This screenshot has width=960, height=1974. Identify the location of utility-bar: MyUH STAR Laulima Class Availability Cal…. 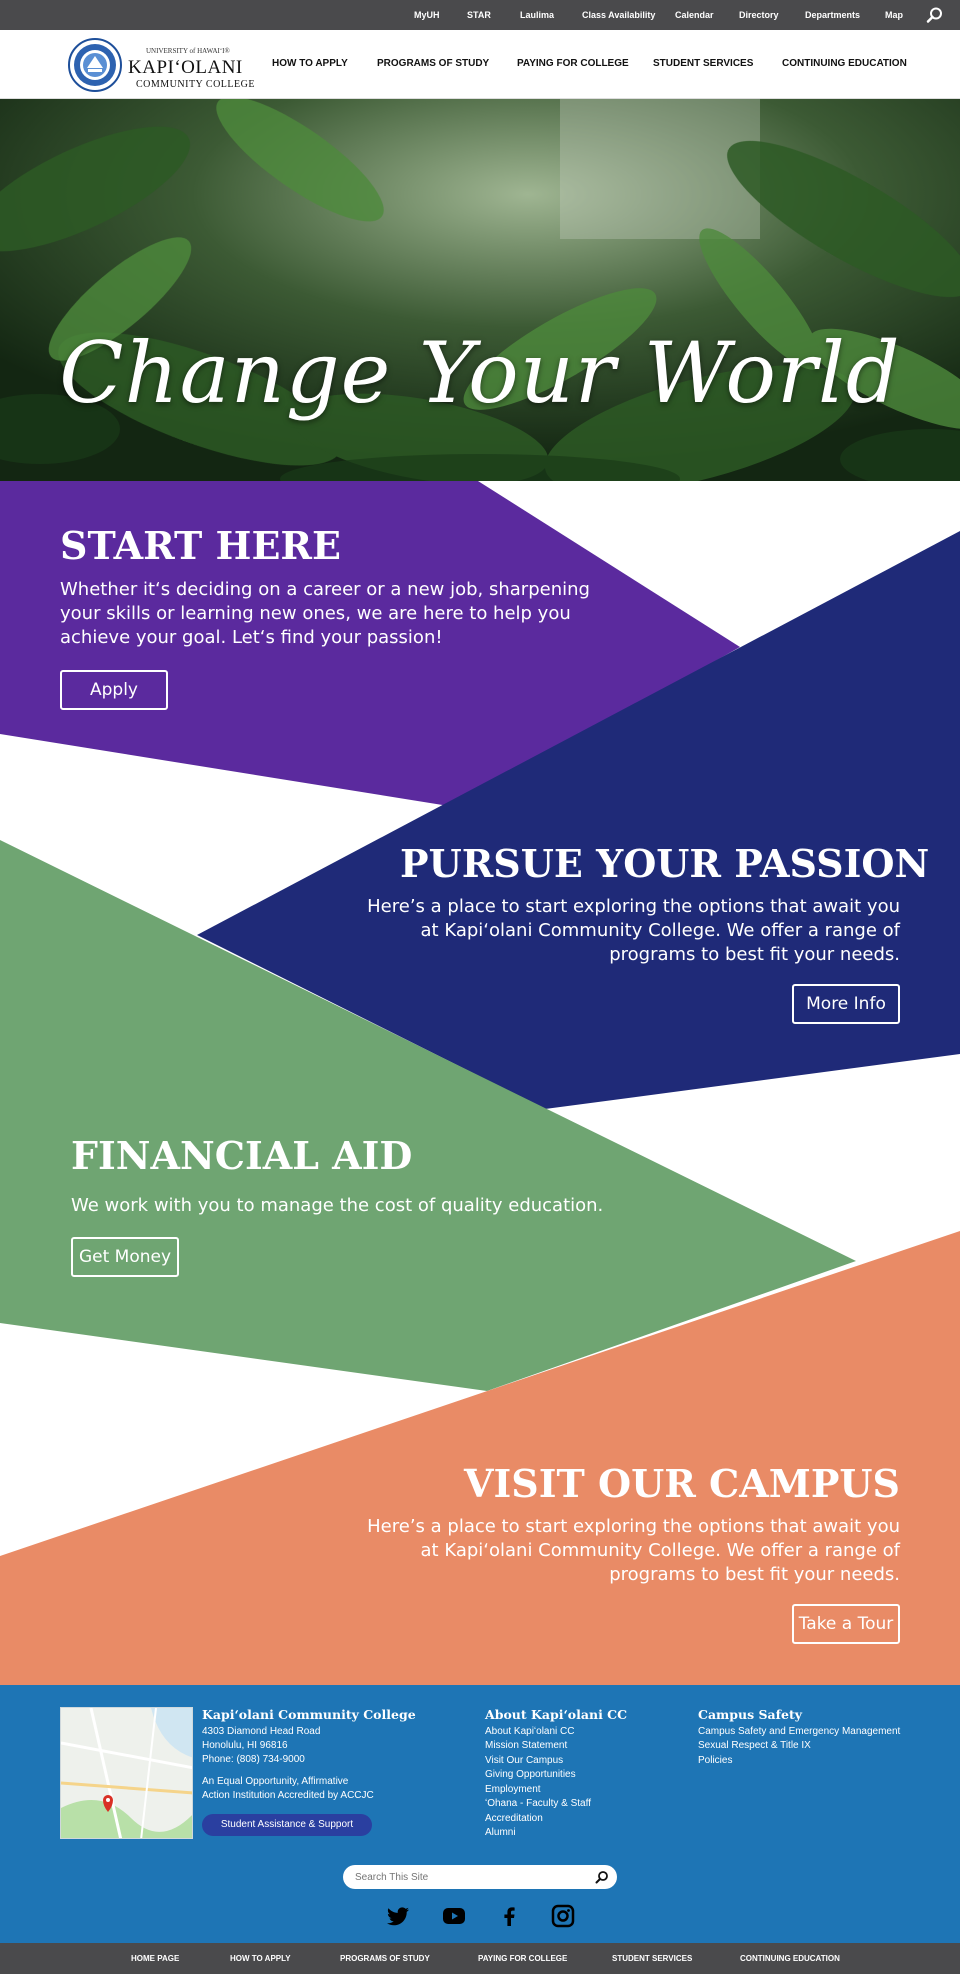
(480, 15).